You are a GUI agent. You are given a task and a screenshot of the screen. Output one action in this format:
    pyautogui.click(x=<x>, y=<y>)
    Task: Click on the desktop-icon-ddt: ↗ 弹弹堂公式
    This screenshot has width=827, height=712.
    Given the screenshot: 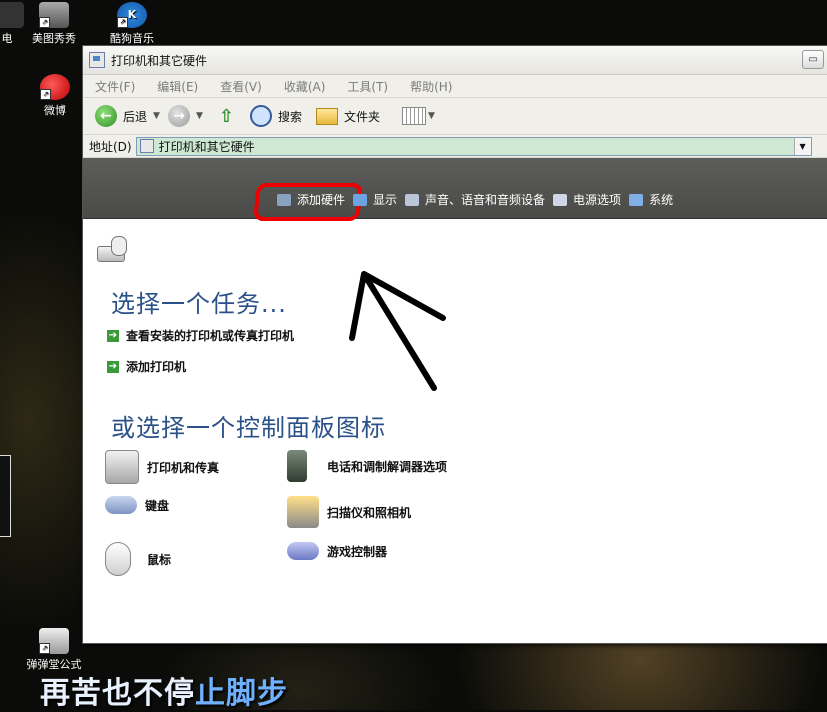 What is the action you would take?
    pyautogui.click(x=54, y=650)
    